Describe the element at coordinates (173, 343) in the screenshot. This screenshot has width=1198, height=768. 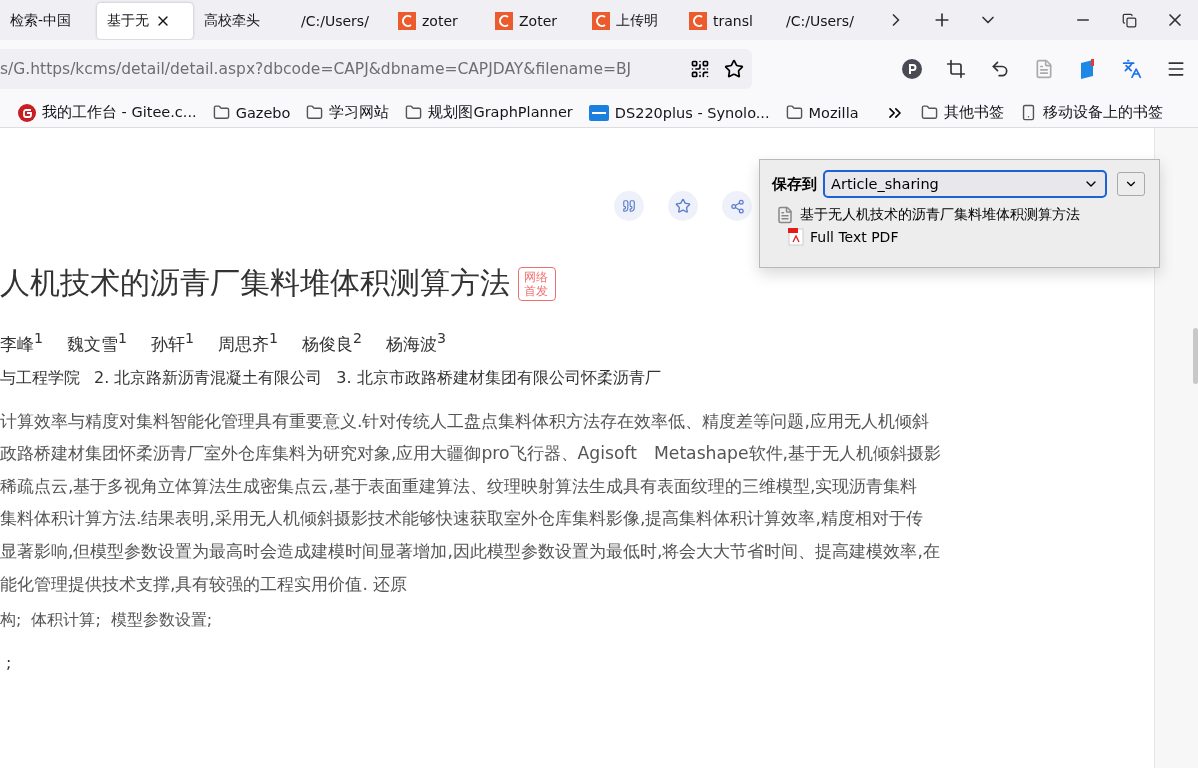
I see `author-link: 孙轩$^{1}$` at that location.